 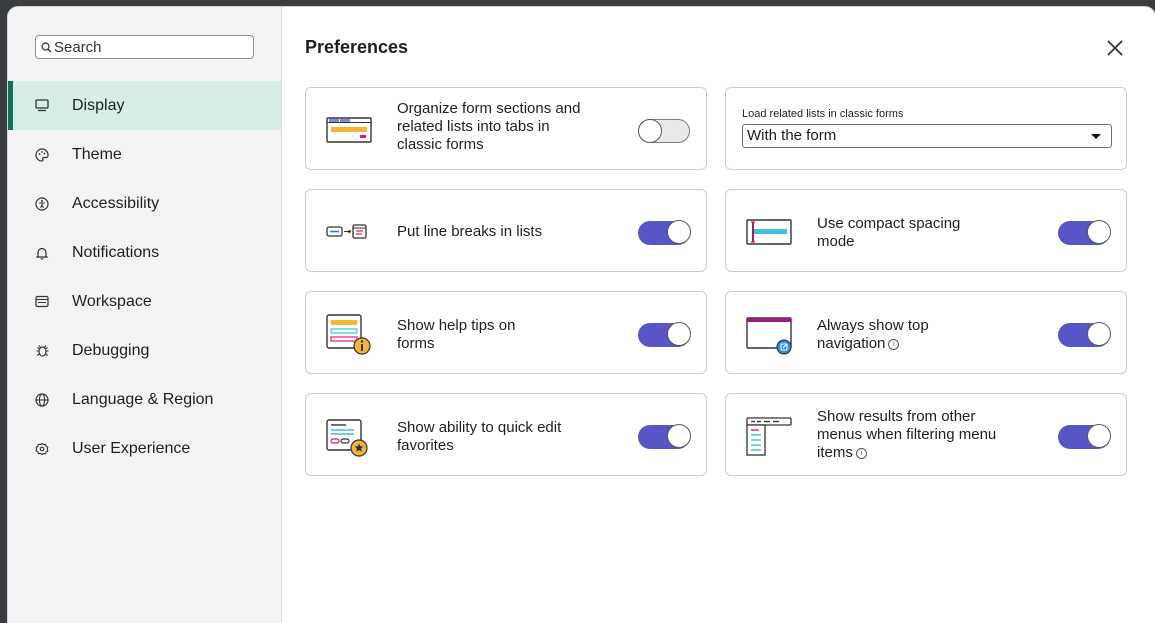 What do you see at coordinates (473, 126) in the screenshot?
I see `setting-label: related lists into tabs in` at bounding box center [473, 126].